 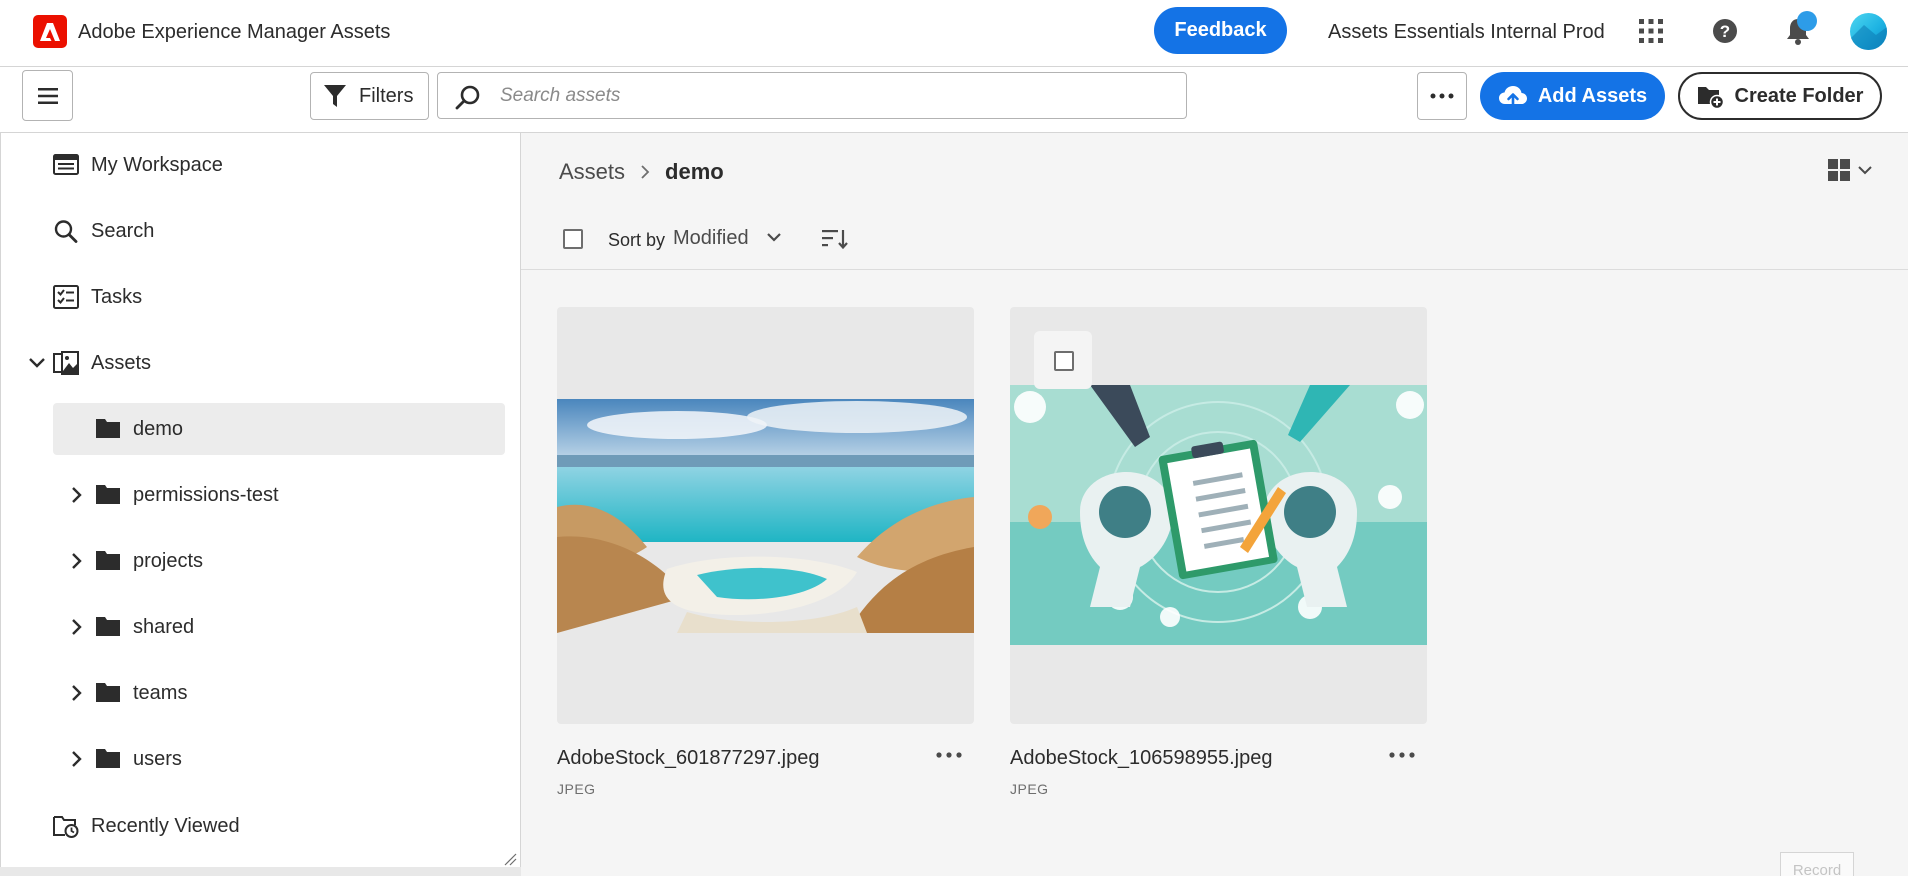 What do you see at coordinates (121, 362) in the screenshot?
I see `sidebar-item-label: Assets` at bounding box center [121, 362].